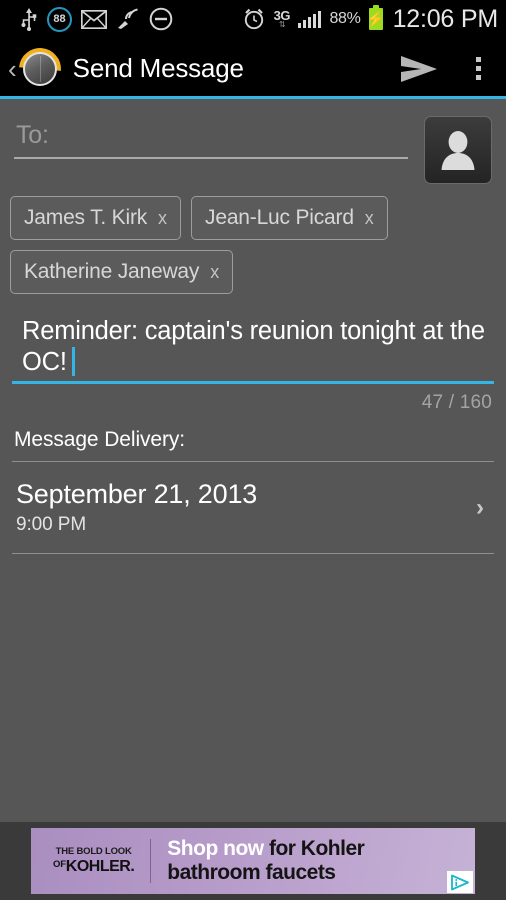  Describe the element at coordinates (161, 19) in the screenshot. I see `do-not-disturb-icon` at that location.